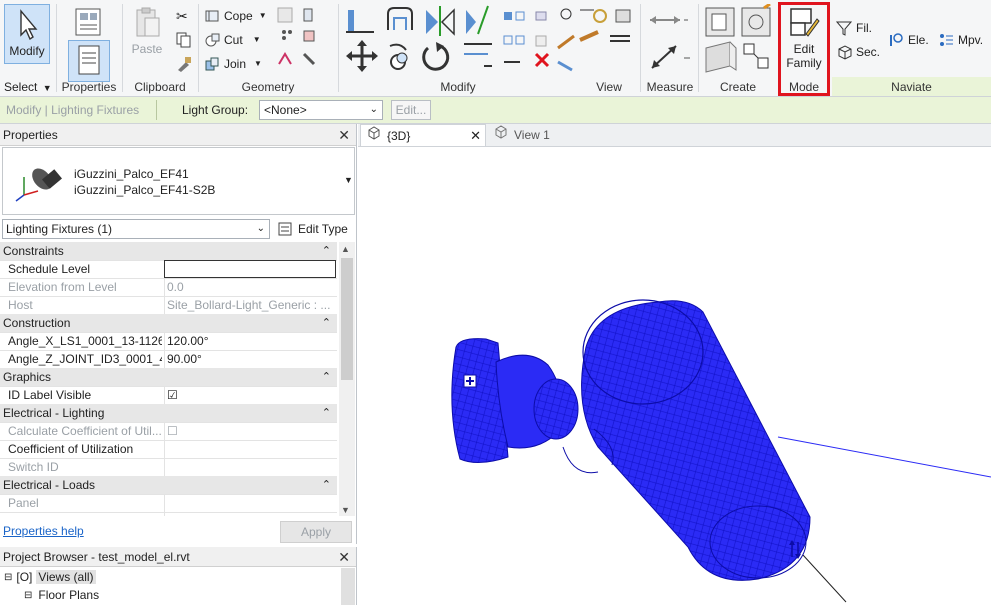  I want to click on edit-type-button: Edit Type, so click(315, 229).